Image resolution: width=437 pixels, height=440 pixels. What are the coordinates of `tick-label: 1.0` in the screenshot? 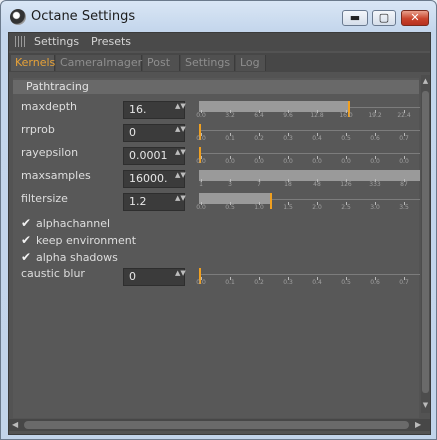 It's located at (259, 207).